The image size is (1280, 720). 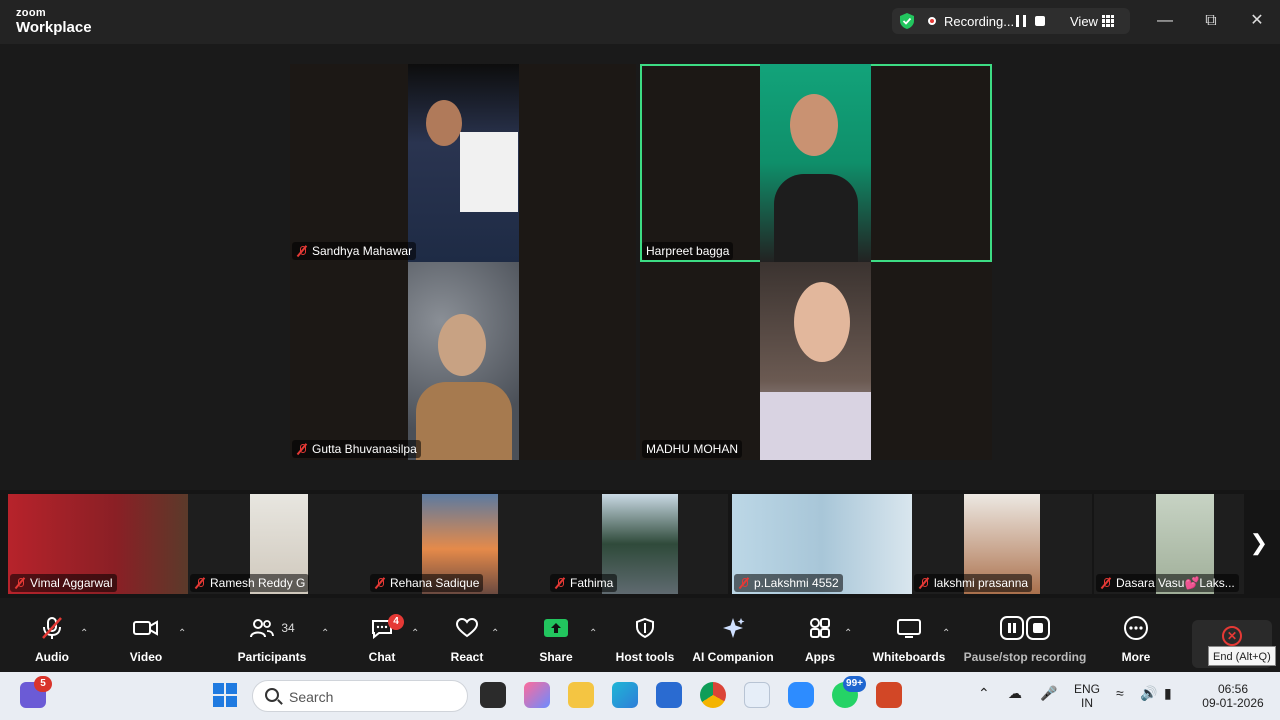 I want to click on clock: 06:56 09-01-2026, so click(x=1233, y=696).